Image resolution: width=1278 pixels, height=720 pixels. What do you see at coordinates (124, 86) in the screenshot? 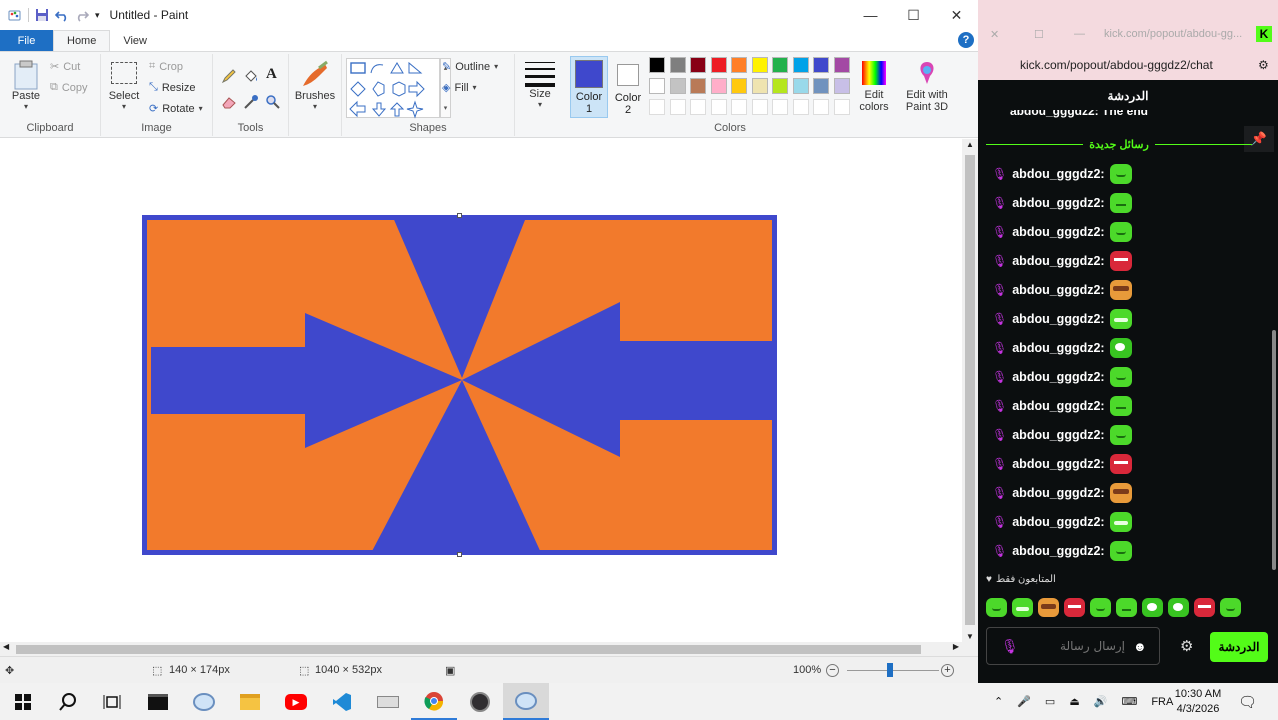
I see `select-button: Select ▾` at bounding box center [124, 86].